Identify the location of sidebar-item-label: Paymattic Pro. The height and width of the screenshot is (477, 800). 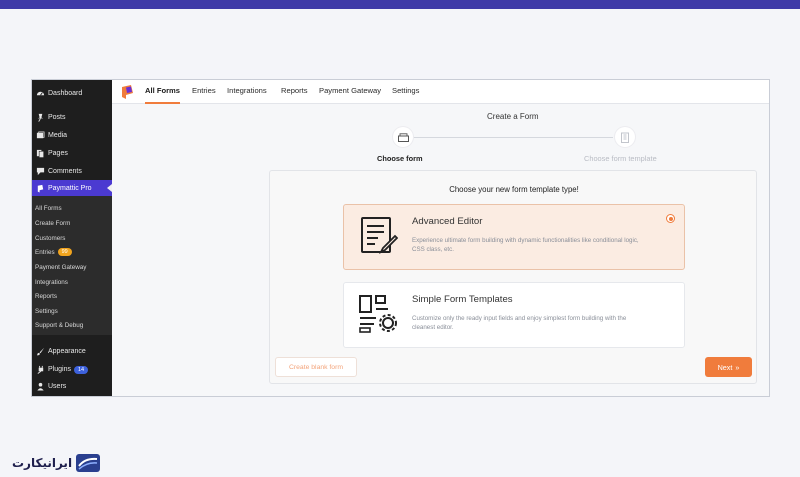
(70, 188).